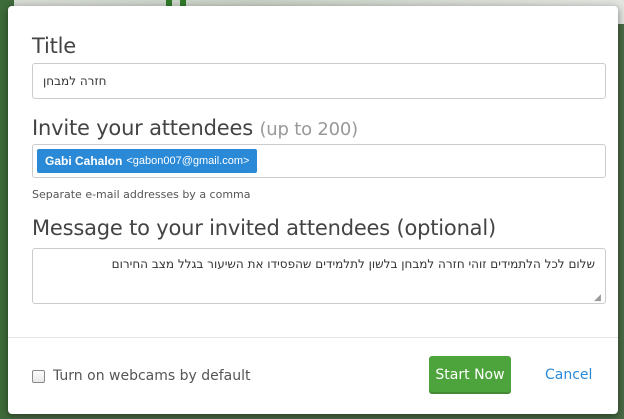 Image resolution: width=624 pixels, height=419 pixels. I want to click on invite-help-text: Separate e-mail addresses by a comma, so click(141, 194).